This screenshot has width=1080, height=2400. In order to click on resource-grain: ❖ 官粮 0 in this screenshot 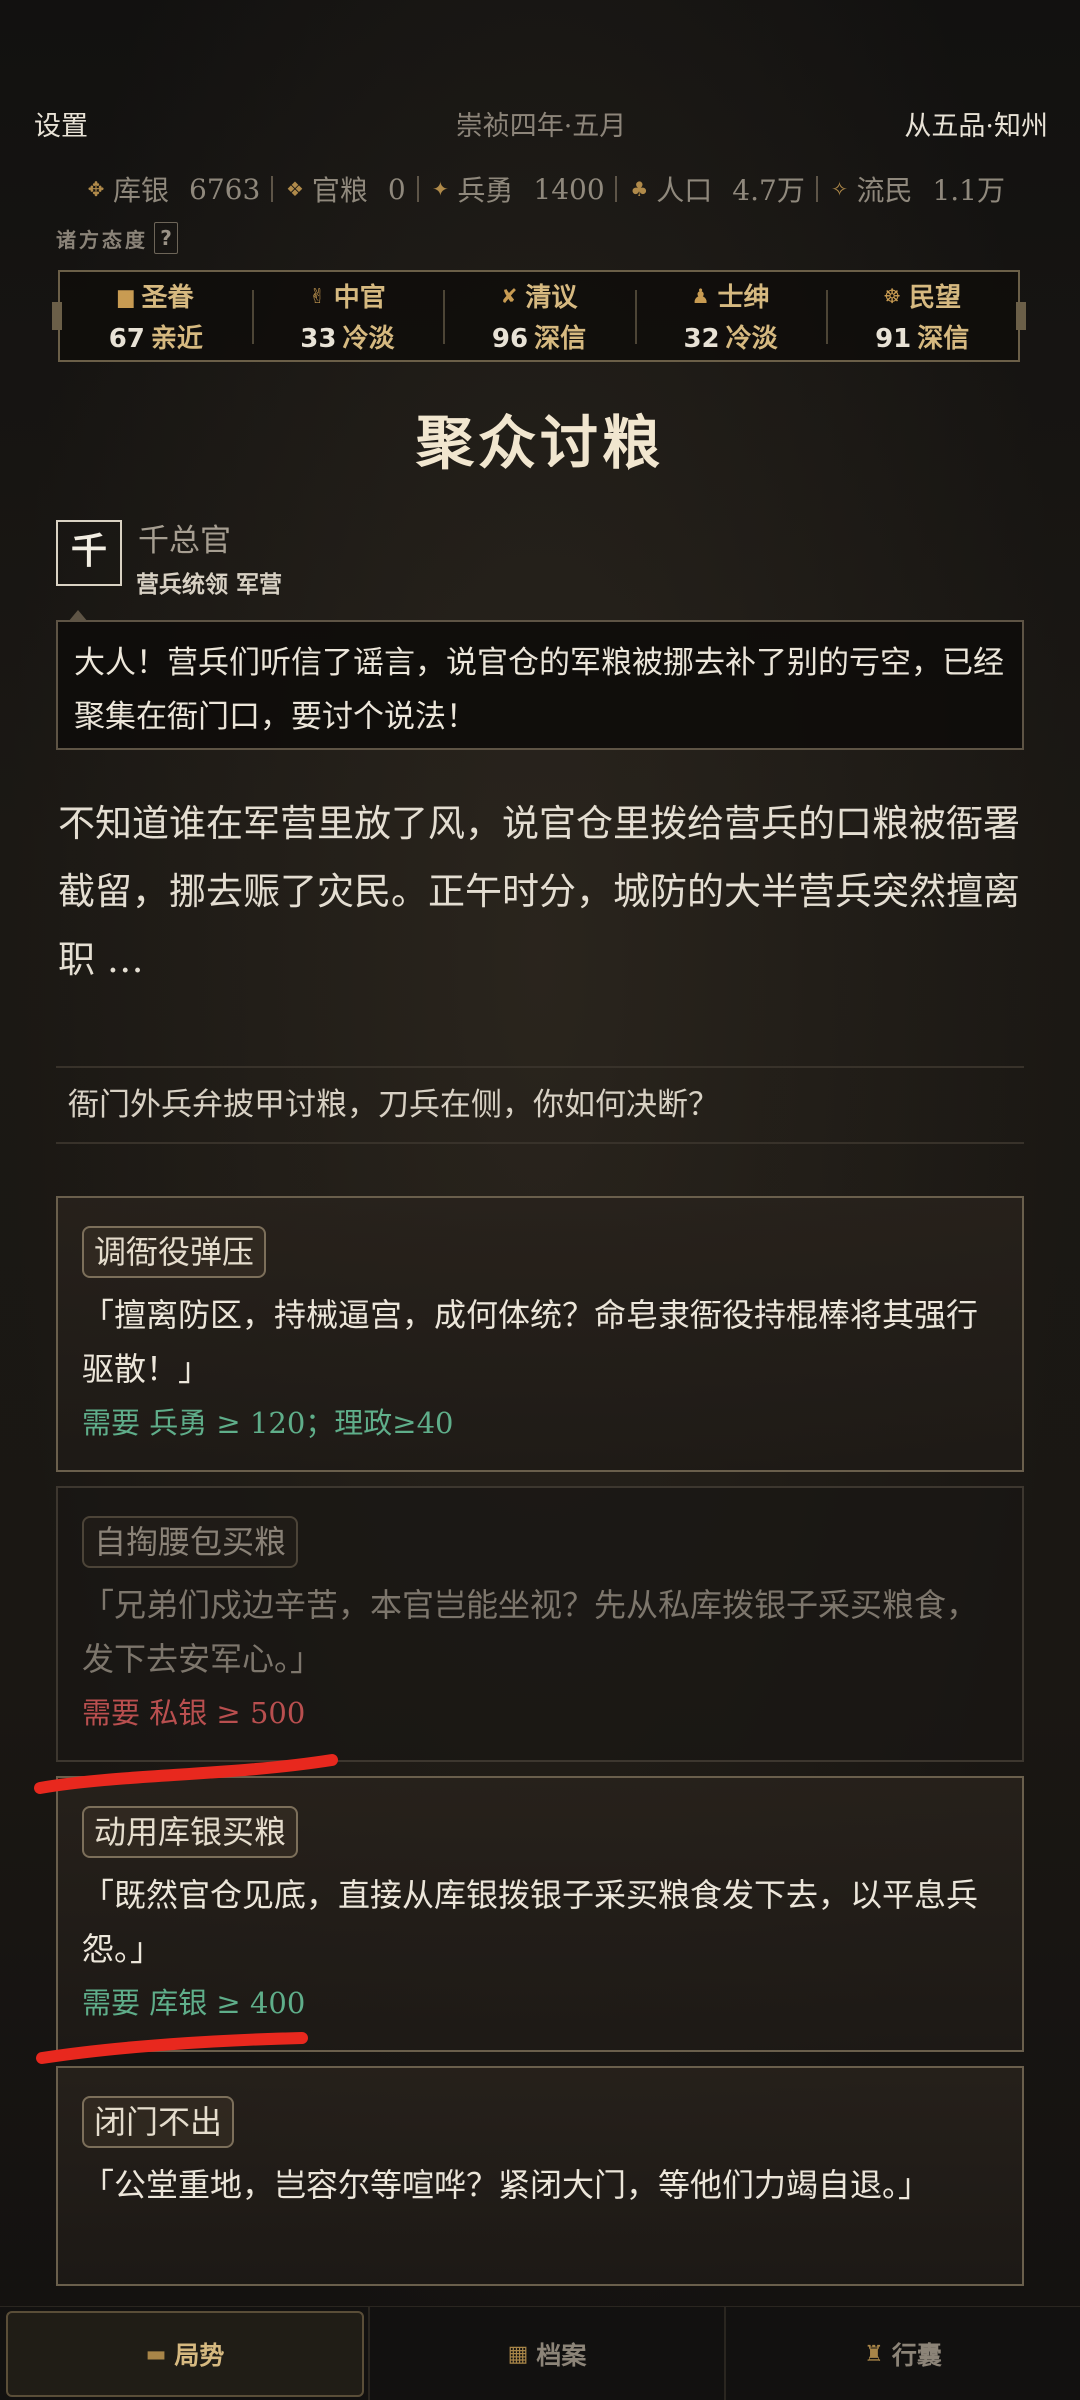, I will do `click(345, 189)`.